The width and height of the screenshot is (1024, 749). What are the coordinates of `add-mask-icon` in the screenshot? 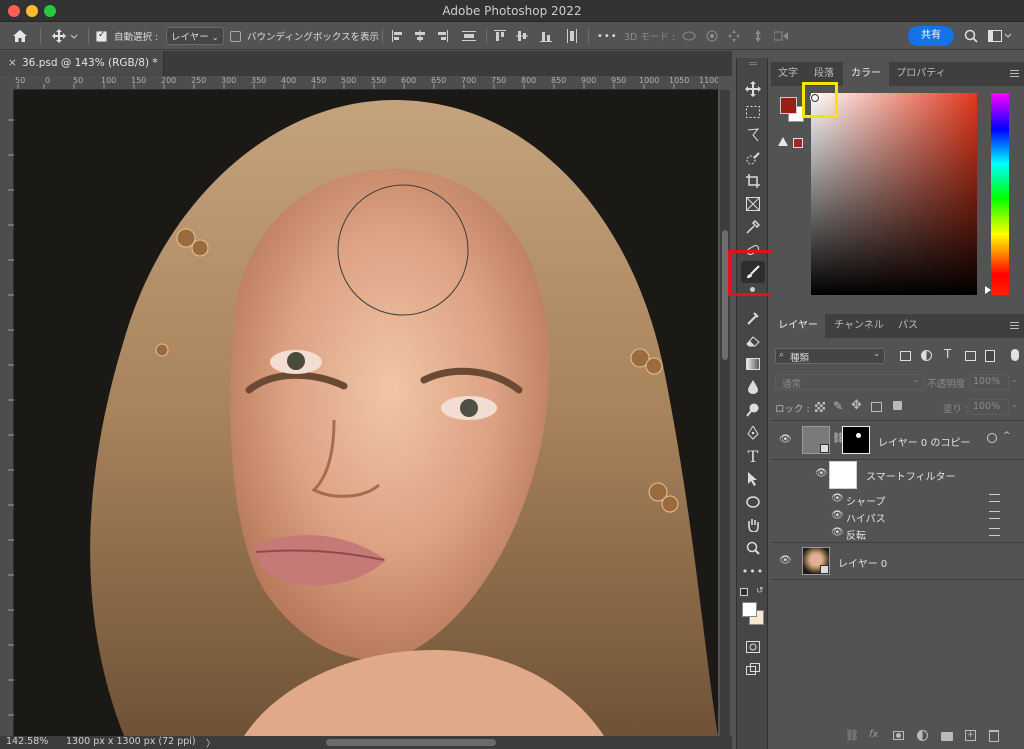 It's located at (898, 735).